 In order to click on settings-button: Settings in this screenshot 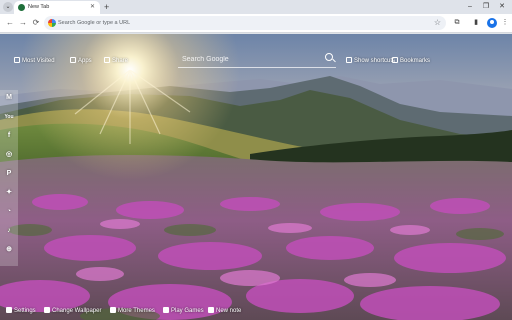, I will do `click(21, 311)`.